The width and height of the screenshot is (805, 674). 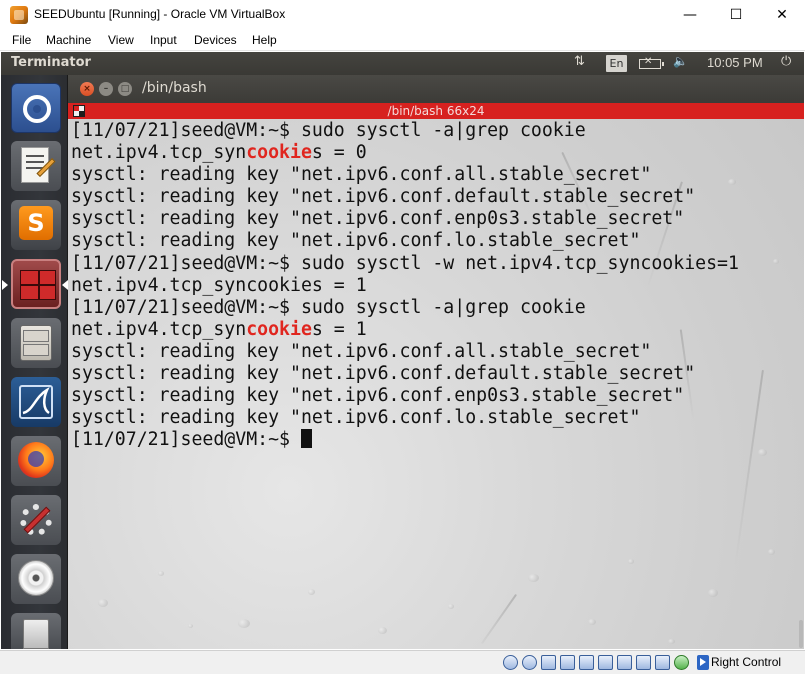 I want to click on menu-devices: Devices, so click(x=215, y=40).